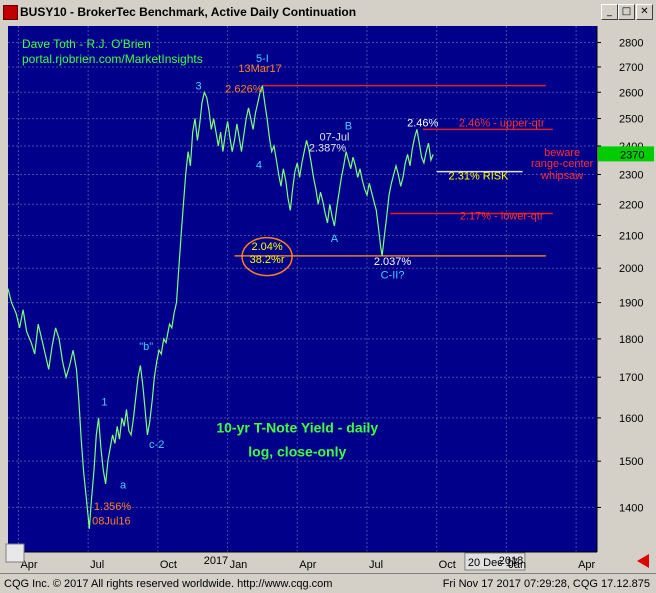 Image resolution: width=656 pixels, height=593 pixels. I want to click on close-button: ✕, so click(644, 12).